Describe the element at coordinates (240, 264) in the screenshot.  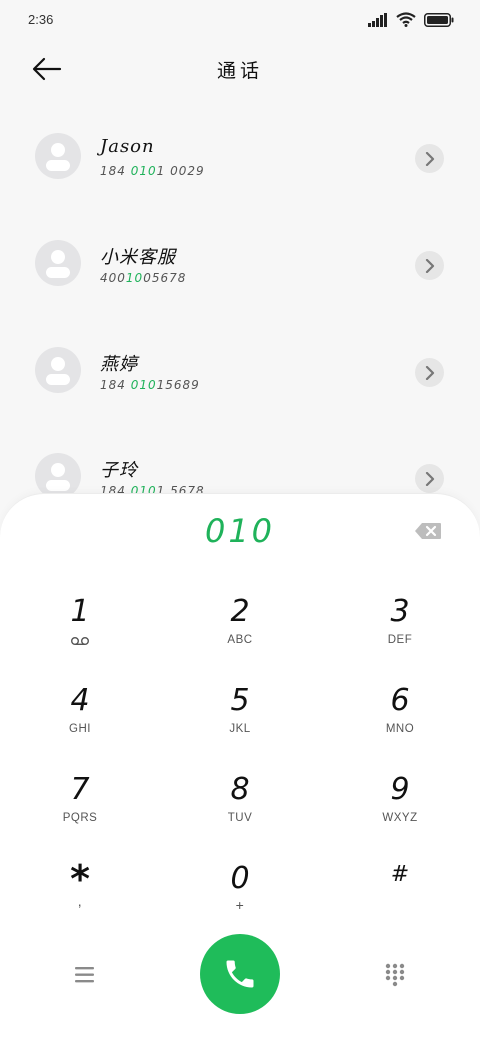
I see `contact-item: 小米客服 4001005678` at that location.